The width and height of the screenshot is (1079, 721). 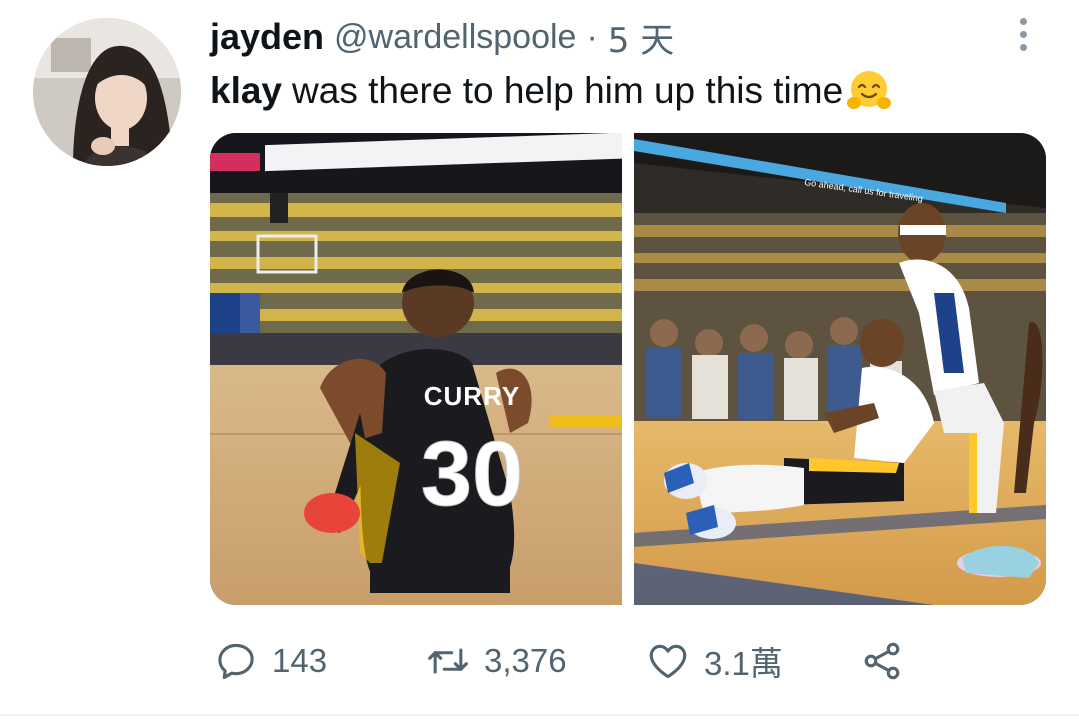 I want to click on author-handle: @wardellspoole, so click(x=455, y=37).